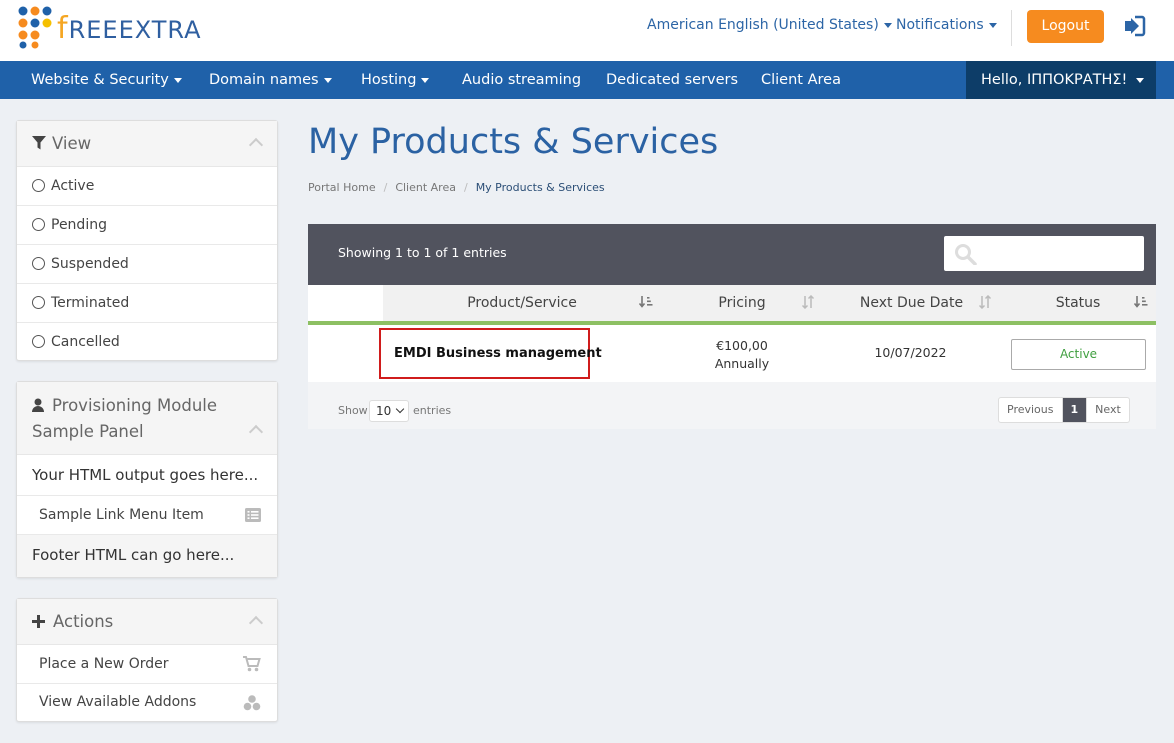 This screenshot has height=743, width=1174. What do you see at coordinates (264, 80) in the screenshot?
I see `nav-label: Domain names` at bounding box center [264, 80].